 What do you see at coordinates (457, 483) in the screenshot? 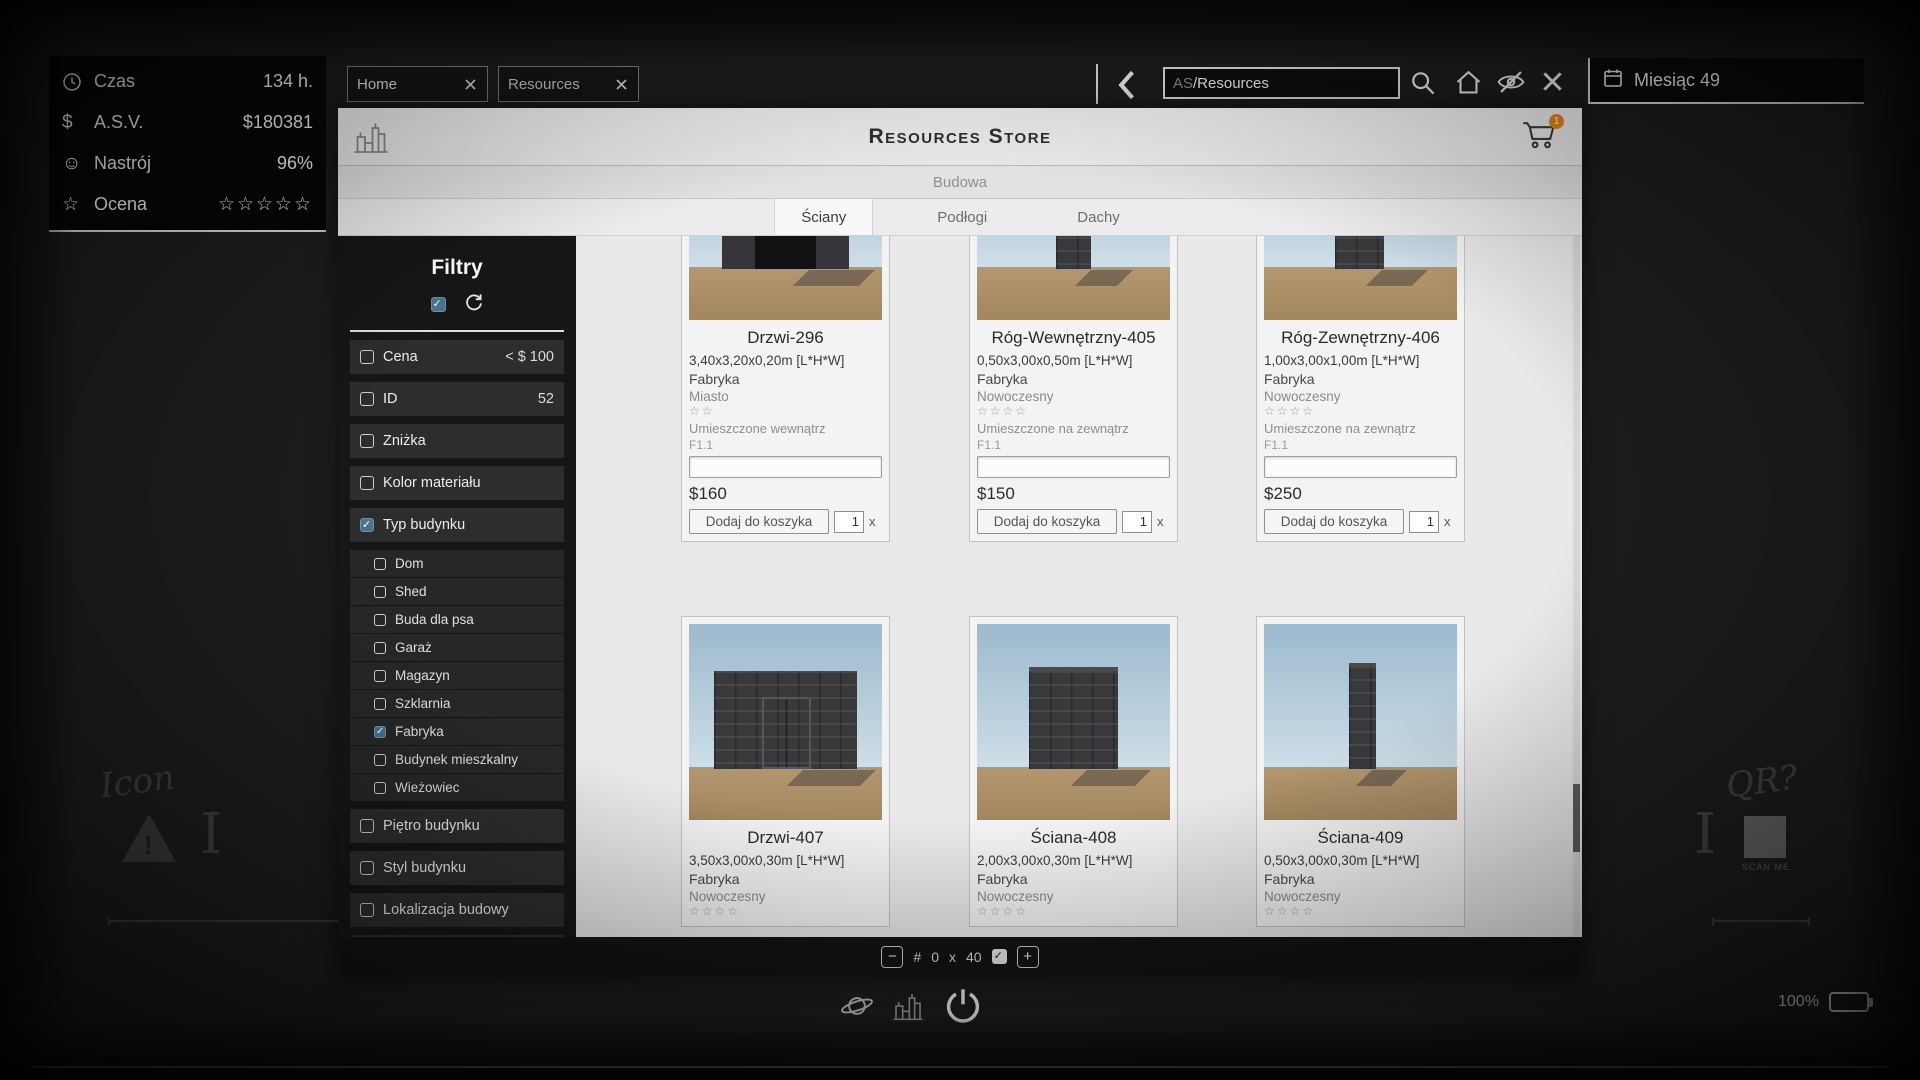
I see `filter-row-kolor-materialu: Kolor materiału` at bounding box center [457, 483].